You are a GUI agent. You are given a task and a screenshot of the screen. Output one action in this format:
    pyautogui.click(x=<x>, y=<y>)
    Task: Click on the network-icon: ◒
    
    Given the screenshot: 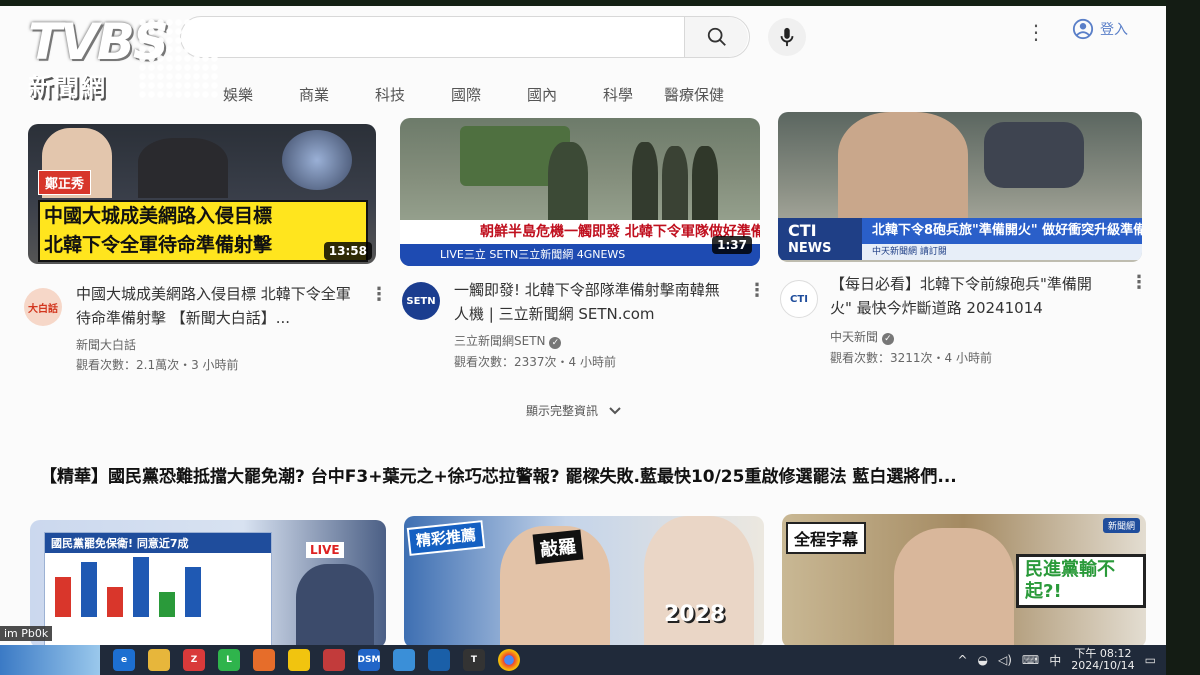 What is the action you would take?
    pyautogui.click(x=983, y=660)
    